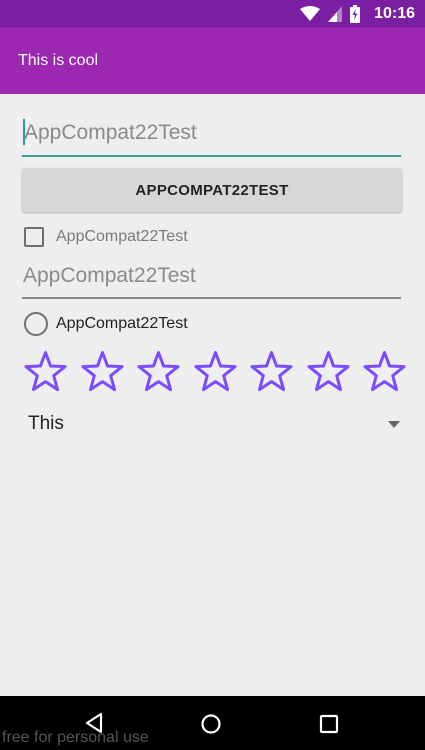 Image resolution: width=425 pixels, height=750 pixels. Describe the element at coordinates (109, 275) in the screenshot. I see `edit-text-2-hint: AppCompat22Test` at that location.